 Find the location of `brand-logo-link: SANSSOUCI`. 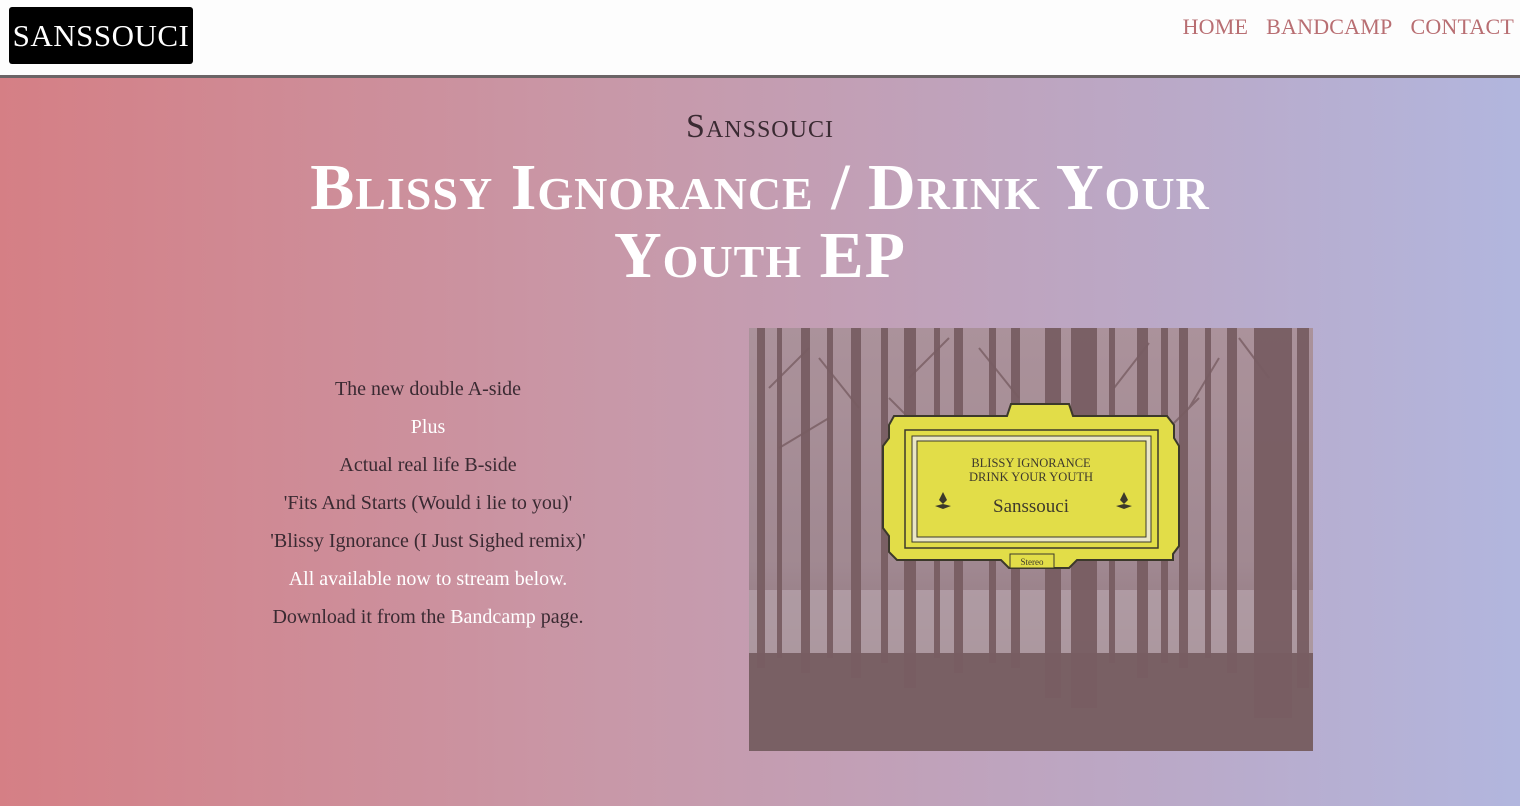

brand-logo-link: SANSSOUCI is located at coordinates (101, 35).